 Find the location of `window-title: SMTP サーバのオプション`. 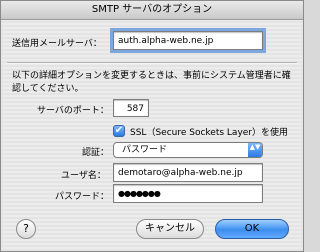

window-title: SMTP サーバのオプション is located at coordinates (152, 10).